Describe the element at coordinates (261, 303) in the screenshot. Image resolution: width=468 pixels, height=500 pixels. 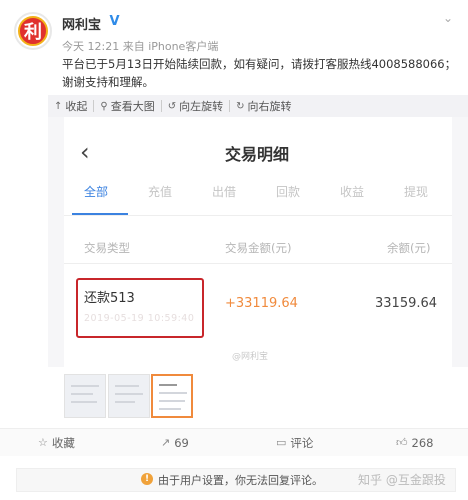
I see `transaction-amount: +33119.64` at that location.